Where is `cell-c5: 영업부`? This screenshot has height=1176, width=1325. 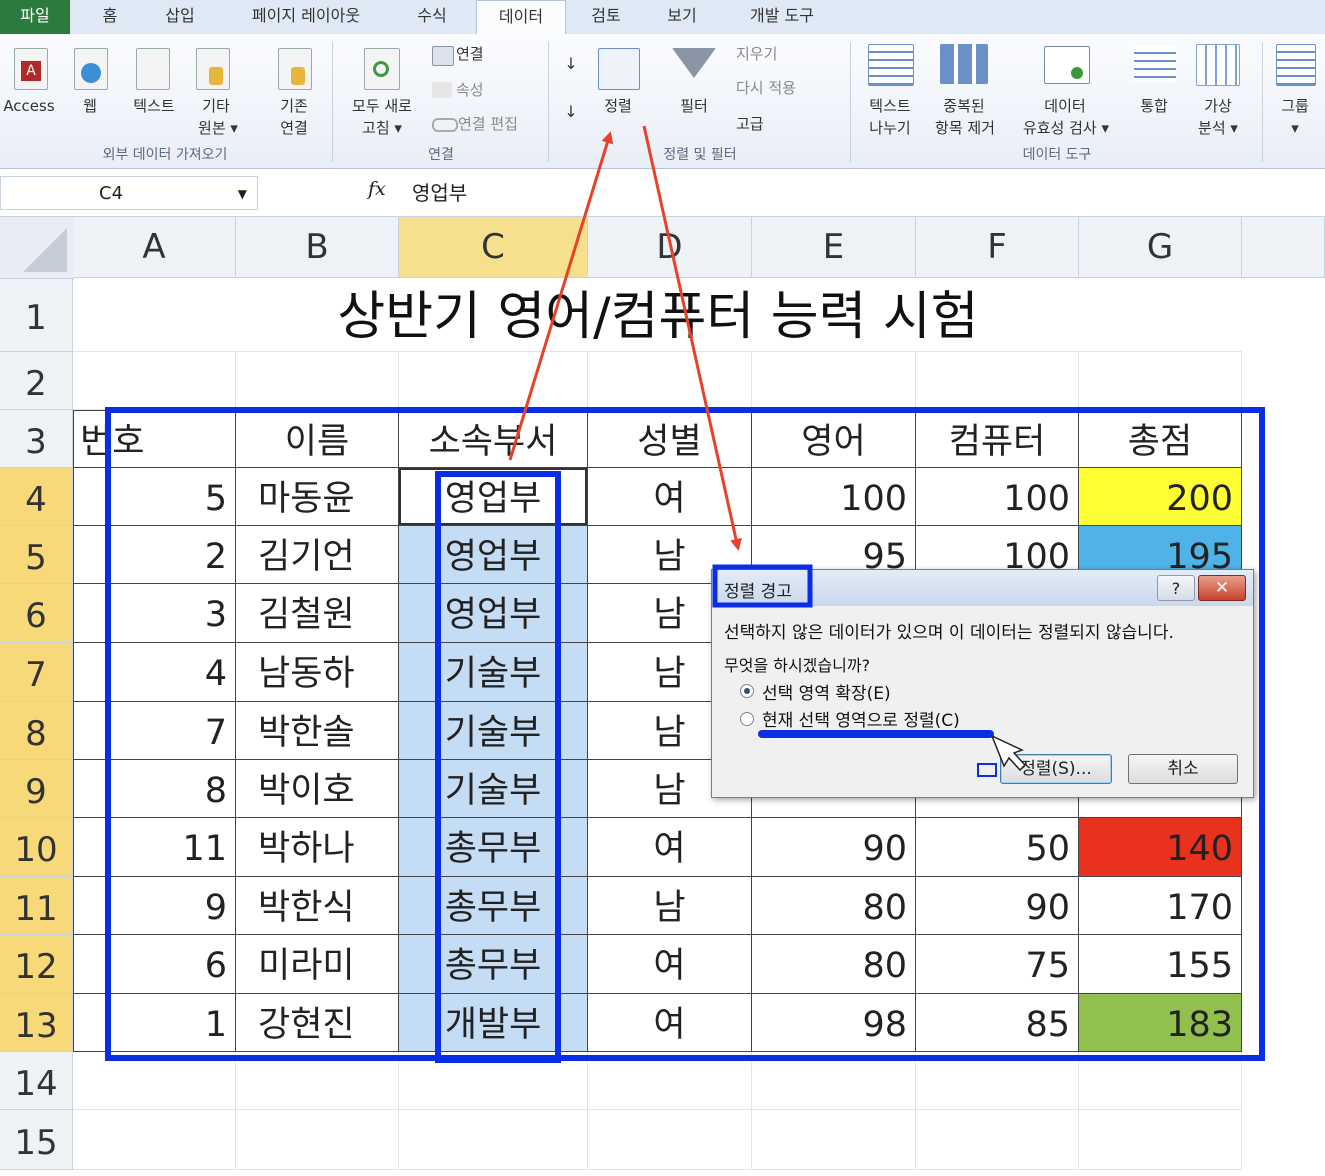 cell-c5: 영업부 is located at coordinates (493, 555).